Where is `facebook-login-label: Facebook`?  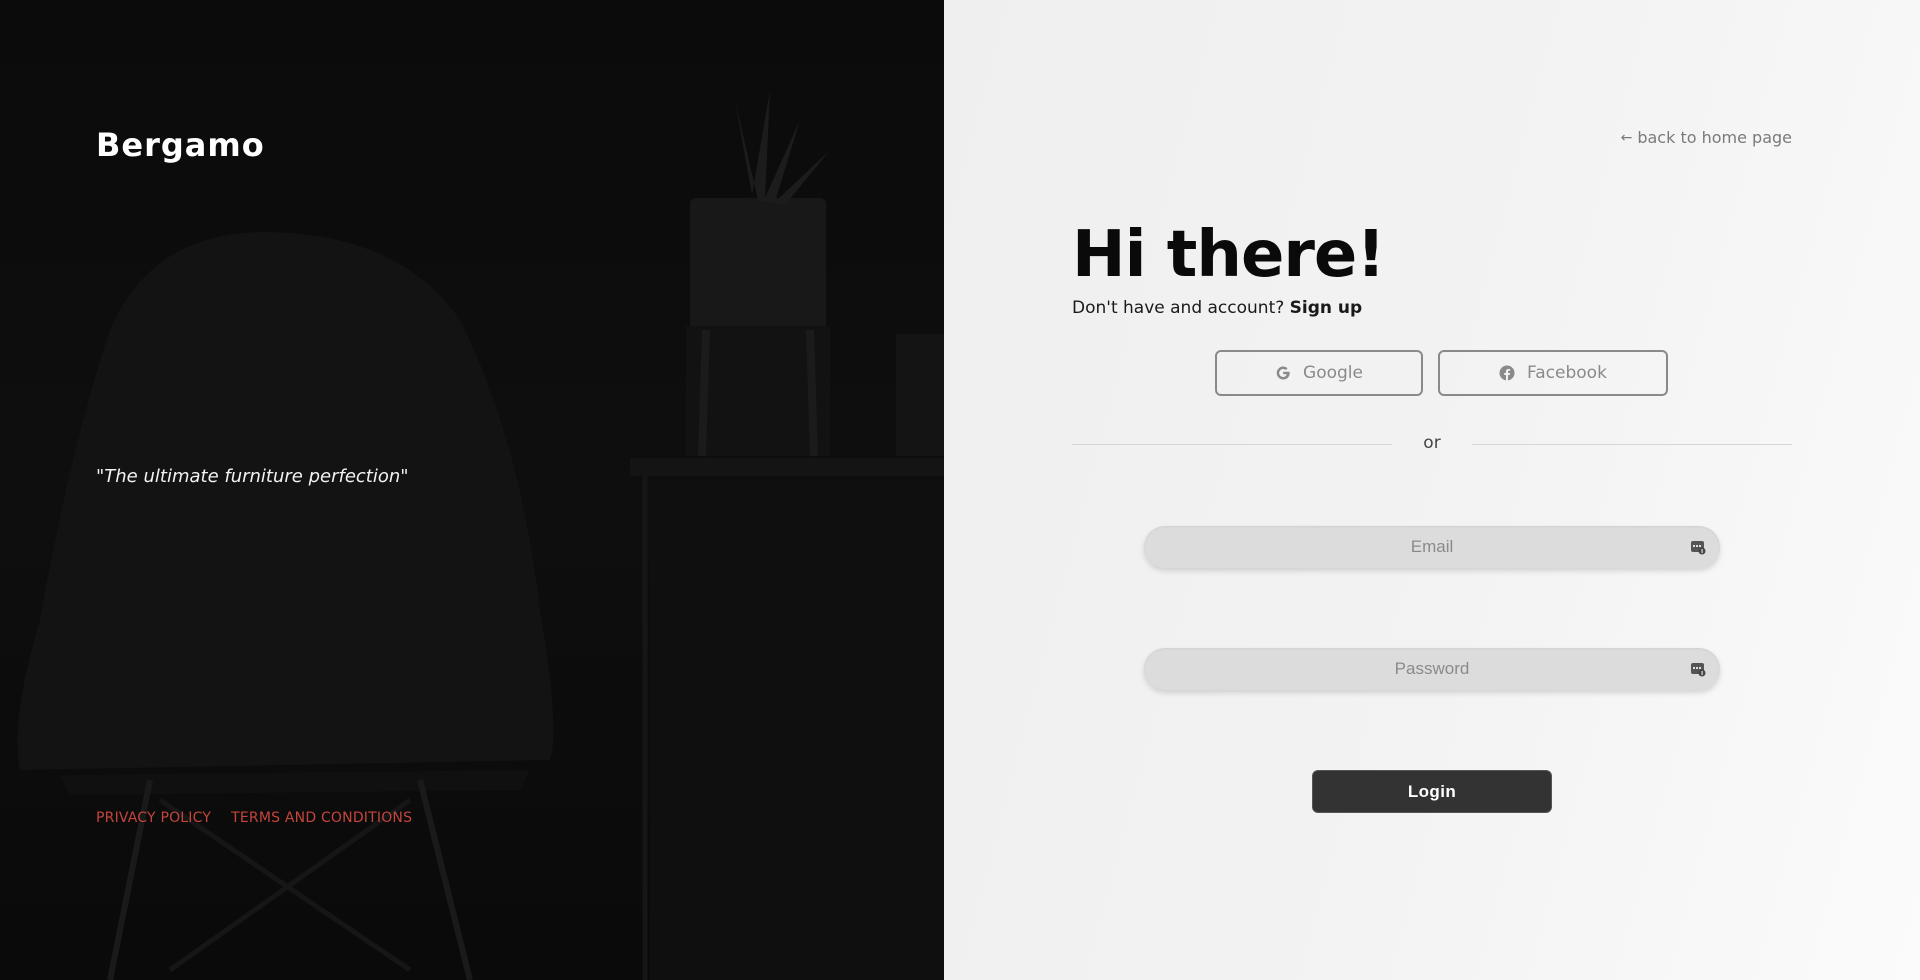 facebook-login-label: Facebook is located at coordinates (1567, 373).